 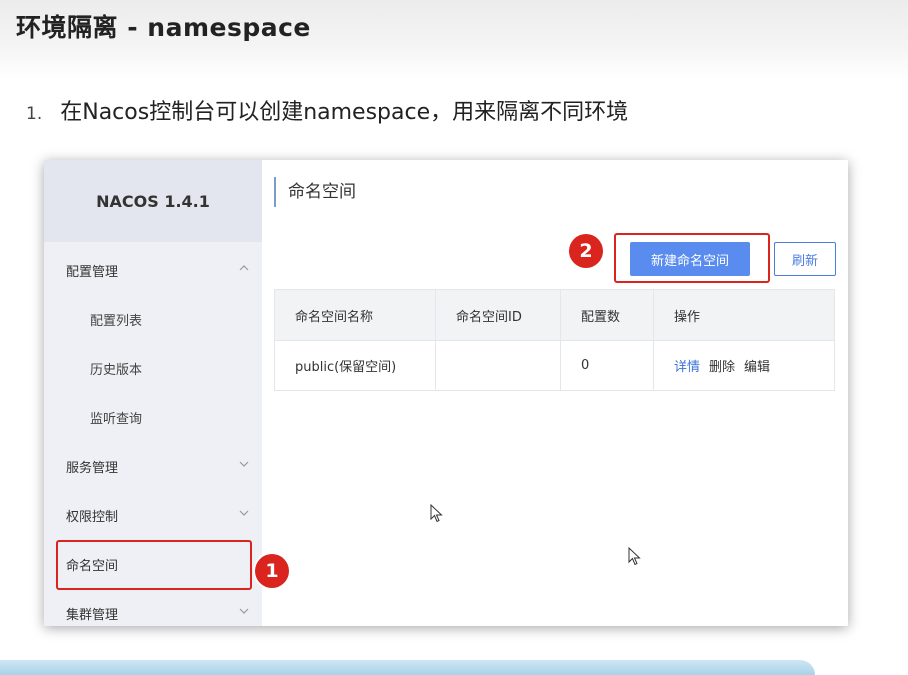 What do you see at coordinates (607, 315) in the screenshot?
I see `column-header: 配置数` at bounding box center [607, 315].